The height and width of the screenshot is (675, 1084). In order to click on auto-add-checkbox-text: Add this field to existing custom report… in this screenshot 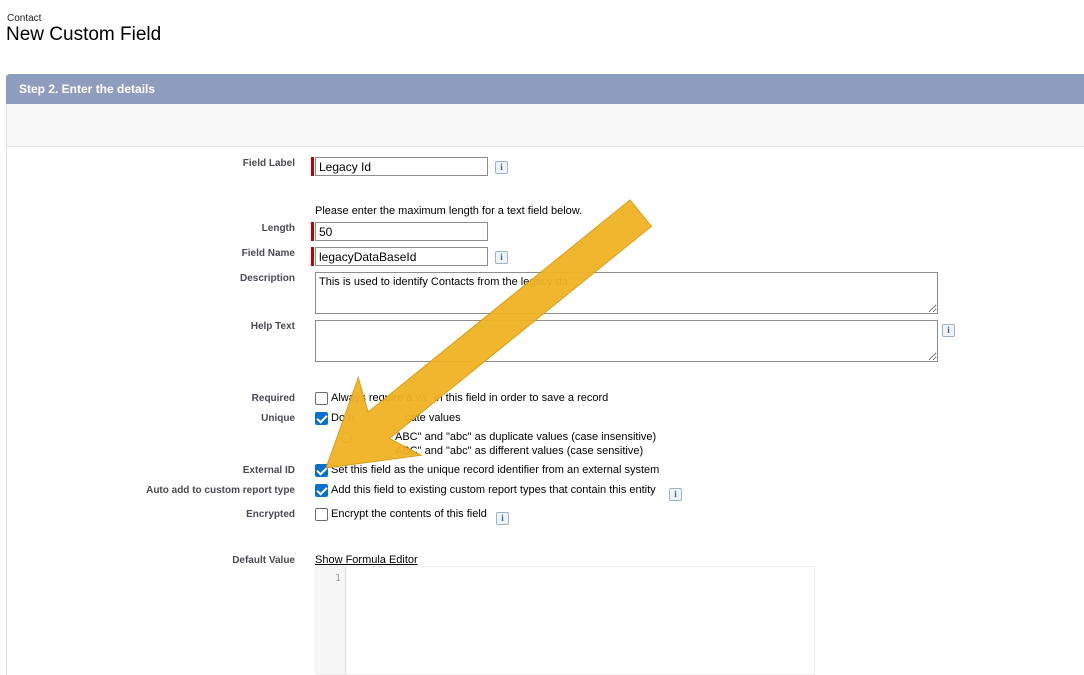, I will do `click(493, 490)`.